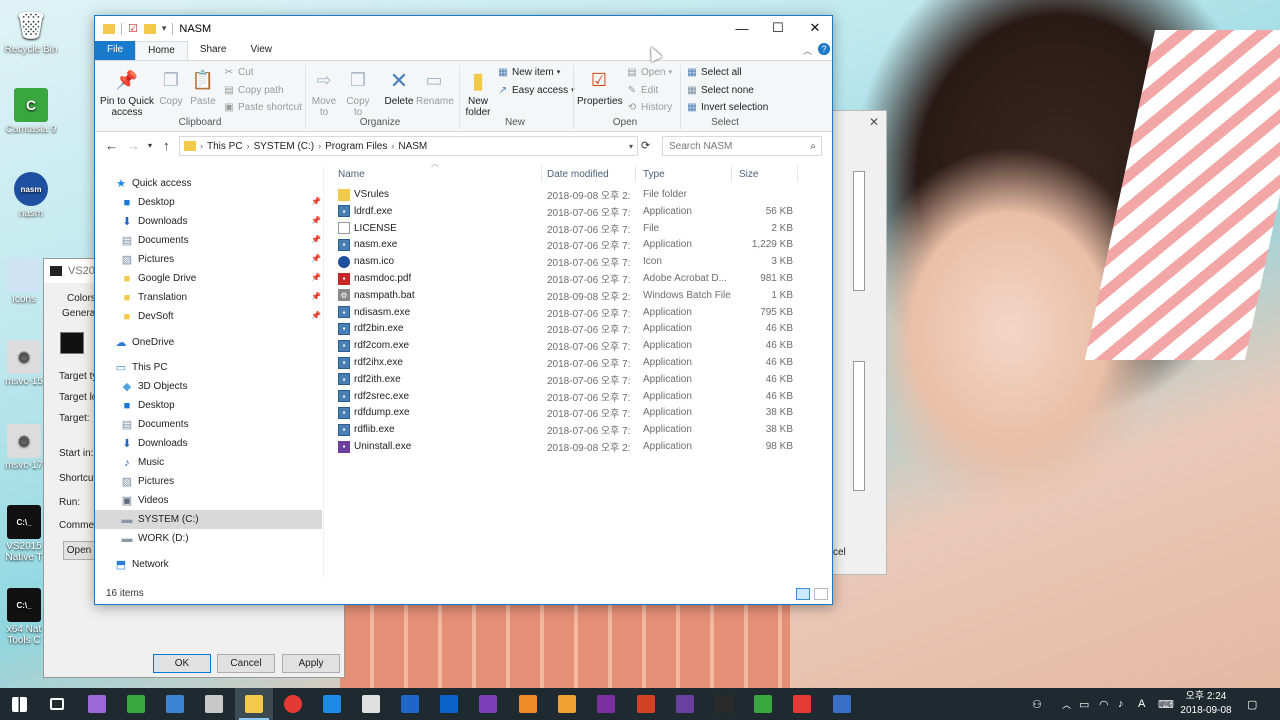 The width and height of the screenshot is (1280, 720). Describe the element at coordinates (127, 93) in the screenshot. I see `pin-quick-access-button: 📌 Pin to Quick access` at that location.